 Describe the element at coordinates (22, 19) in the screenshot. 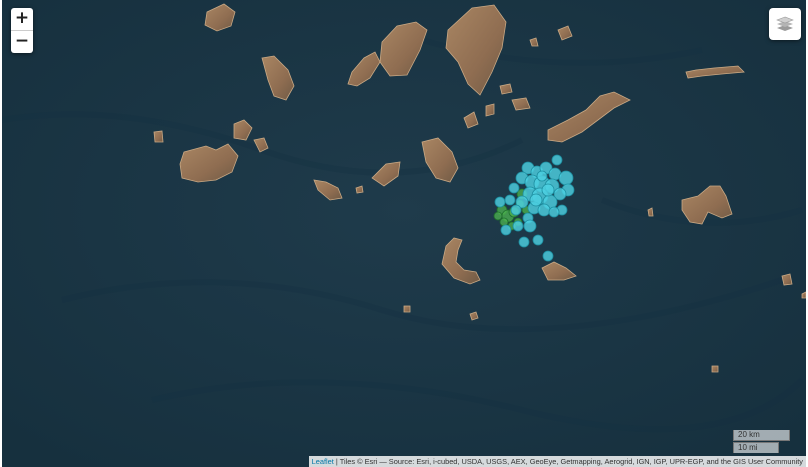

I see `zoom-in-button: +` at that location.